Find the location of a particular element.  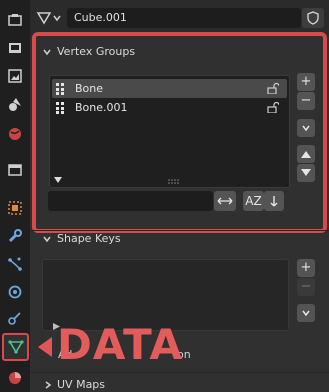

list-item: Bone.001 is located at coordinates (169, 107).